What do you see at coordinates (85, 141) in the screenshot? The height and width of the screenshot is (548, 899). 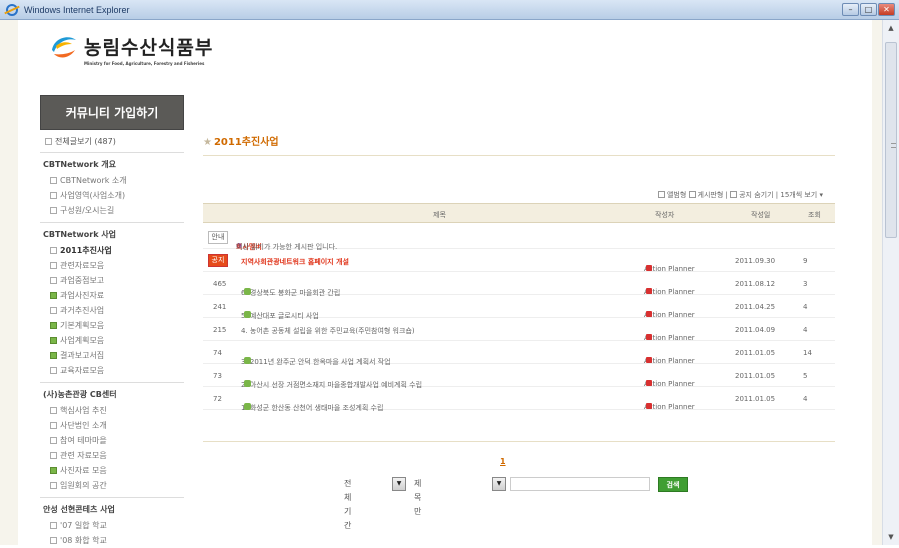 I see `sidebar-all-posts-label: 전체글보기 (487)` at bounding box center [85, 141].